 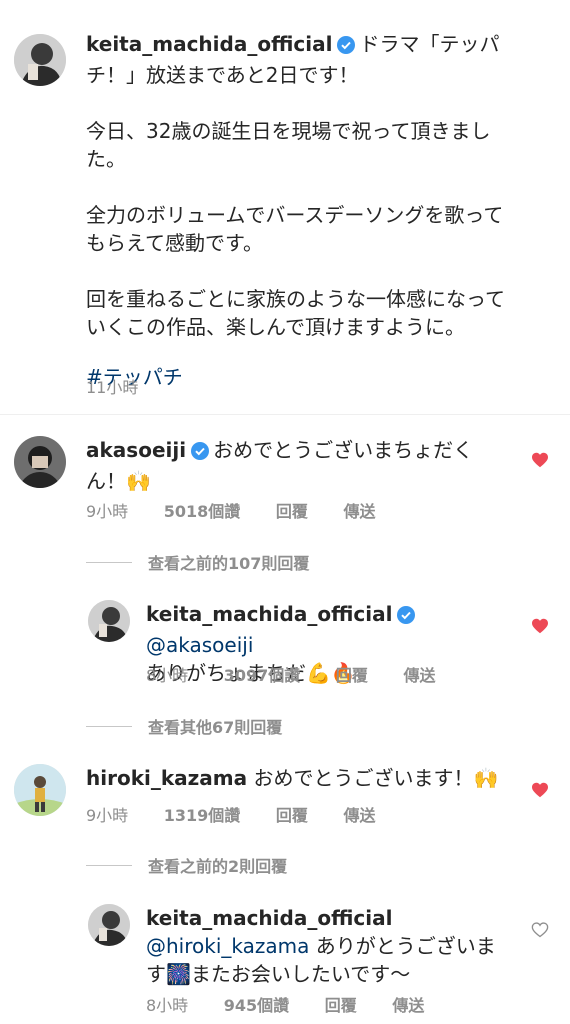 I want to click on comment-username: hiroki_kazama, so click(x=166, y=778).